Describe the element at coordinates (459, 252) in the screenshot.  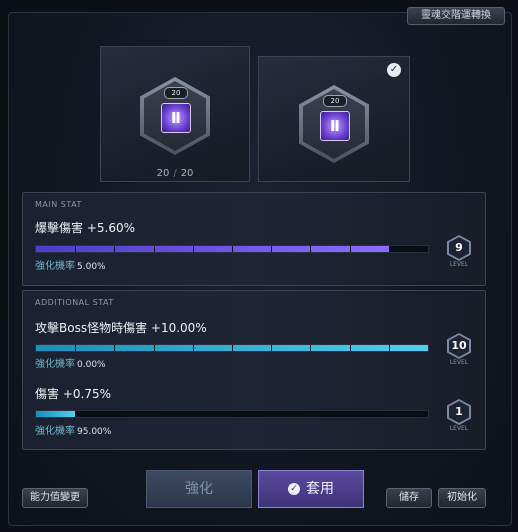
I see `main-stat-level-badge: 9 LEVEL` at that location.